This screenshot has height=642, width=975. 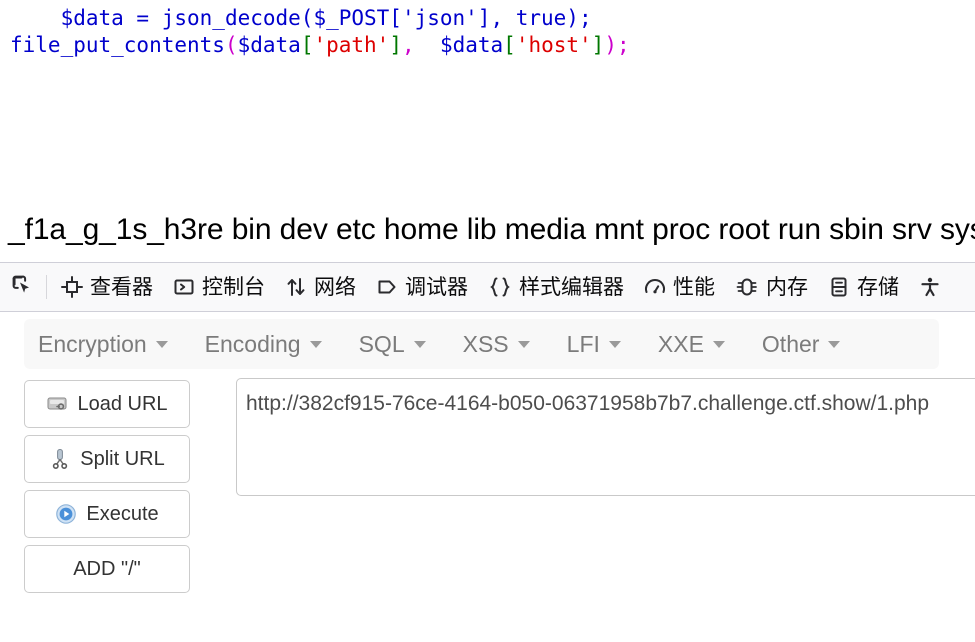 I want to click on tab-memory-label: 内存, so click(x=787, y=287).